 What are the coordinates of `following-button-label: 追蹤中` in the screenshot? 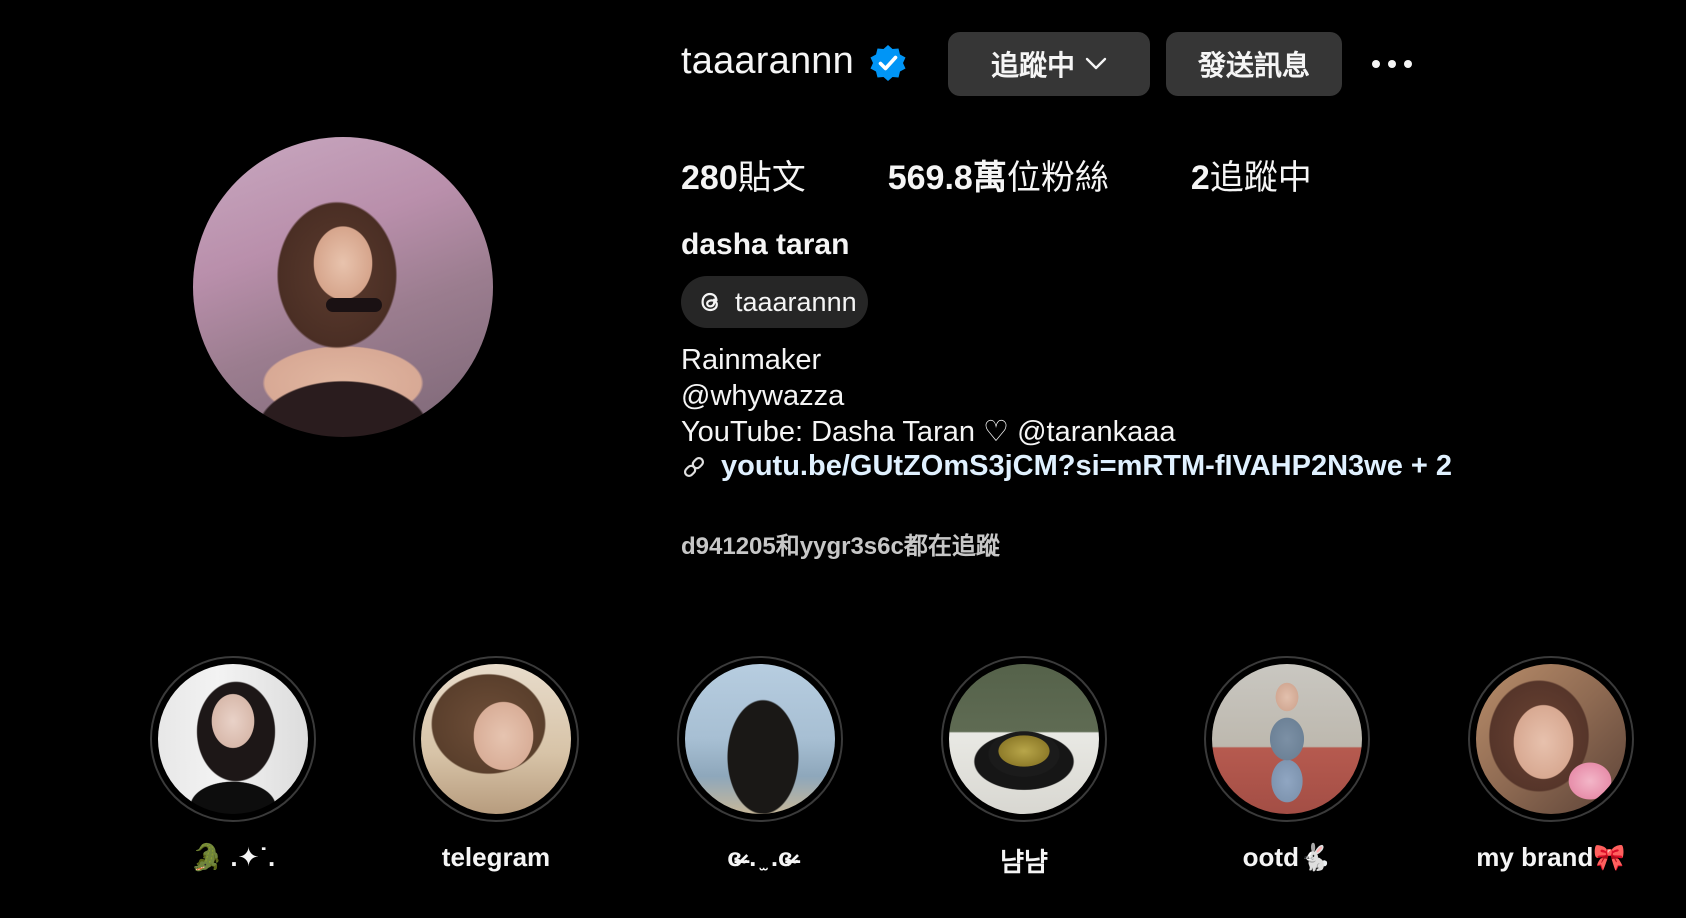 It's located at (1032, 65).